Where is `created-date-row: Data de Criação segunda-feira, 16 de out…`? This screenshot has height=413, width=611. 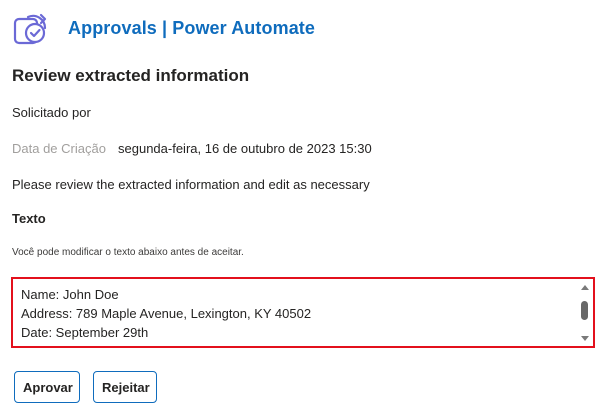
created-date-row: Data de Criação segunda-feira, 16 de out… is located at coordinates (192, 148).